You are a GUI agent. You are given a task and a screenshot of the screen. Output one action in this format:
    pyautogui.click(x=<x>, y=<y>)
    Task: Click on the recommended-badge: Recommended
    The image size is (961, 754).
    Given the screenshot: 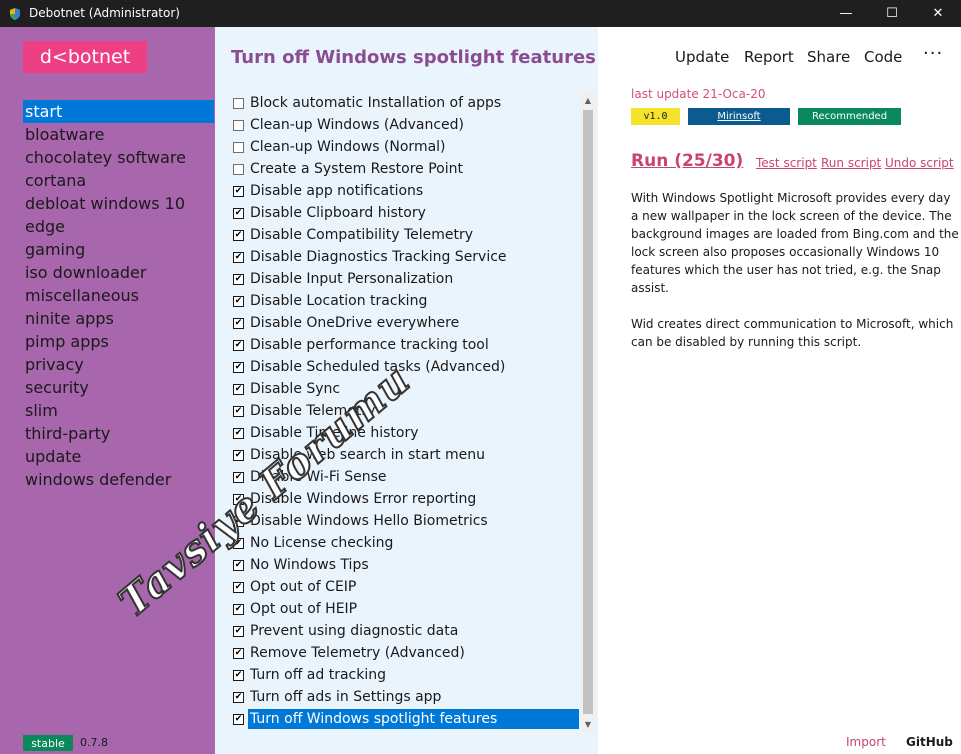 What is the action you would take?
    pyautogui.click(x=849, y=116)
    